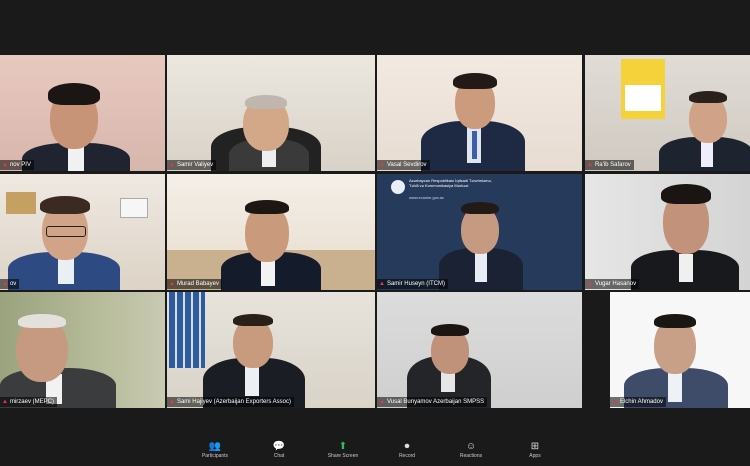  I want to click on participant-tile: ▲ Vasal Sevdirov, so click(479, 113).